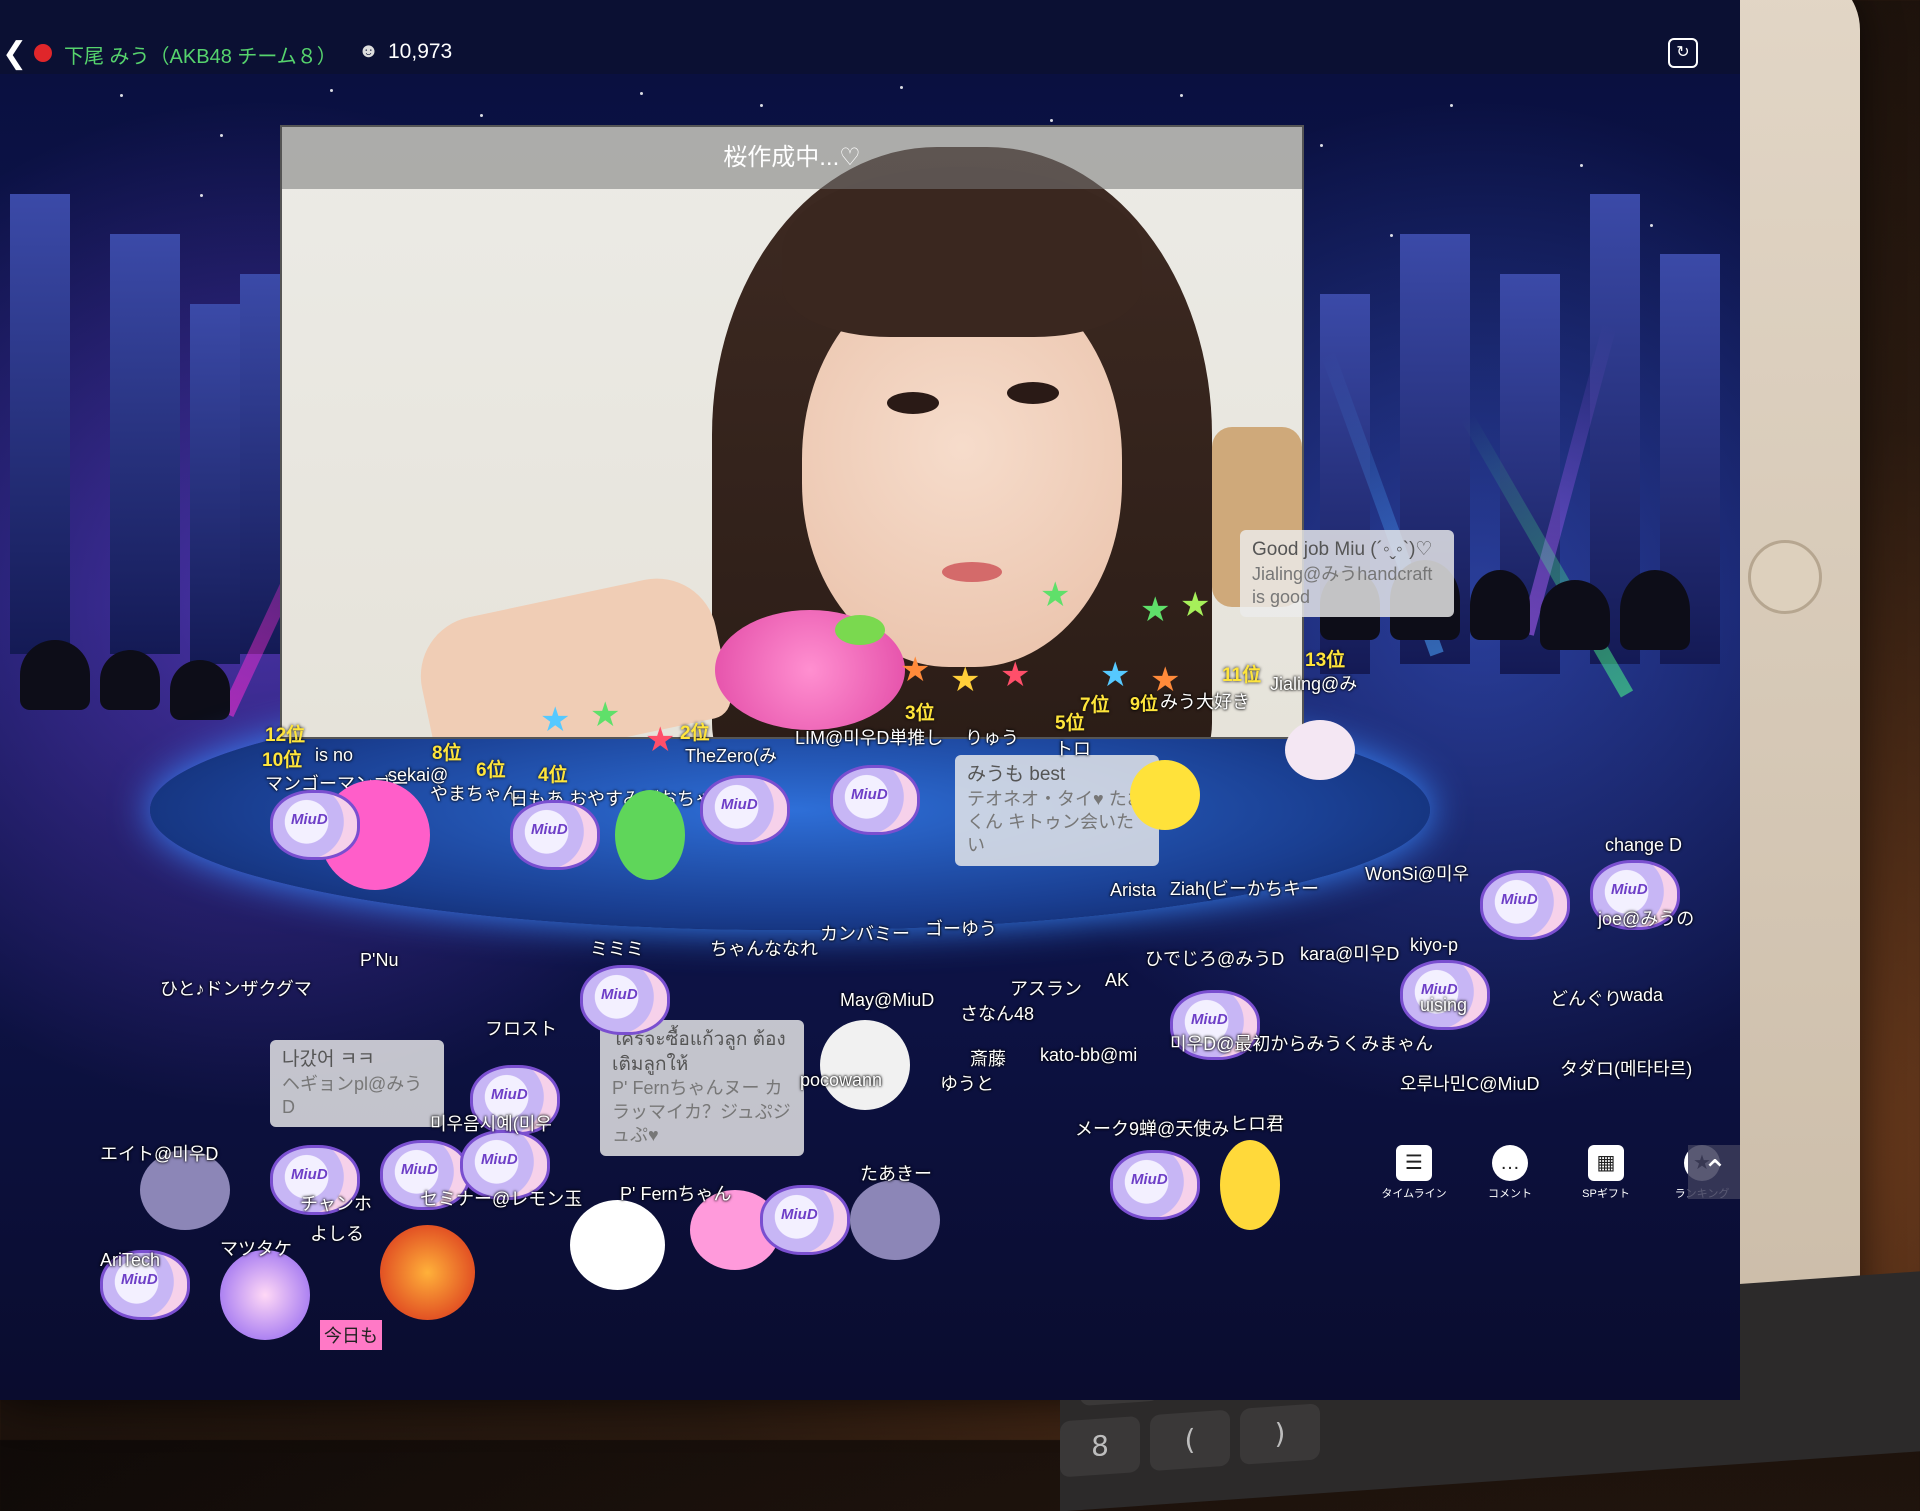 The height and width of the screenshot is (1511, 1920). Describe the element at coordinates (997, 1014) in the screenshot. I see `viewer-name: さなん48` at that location.